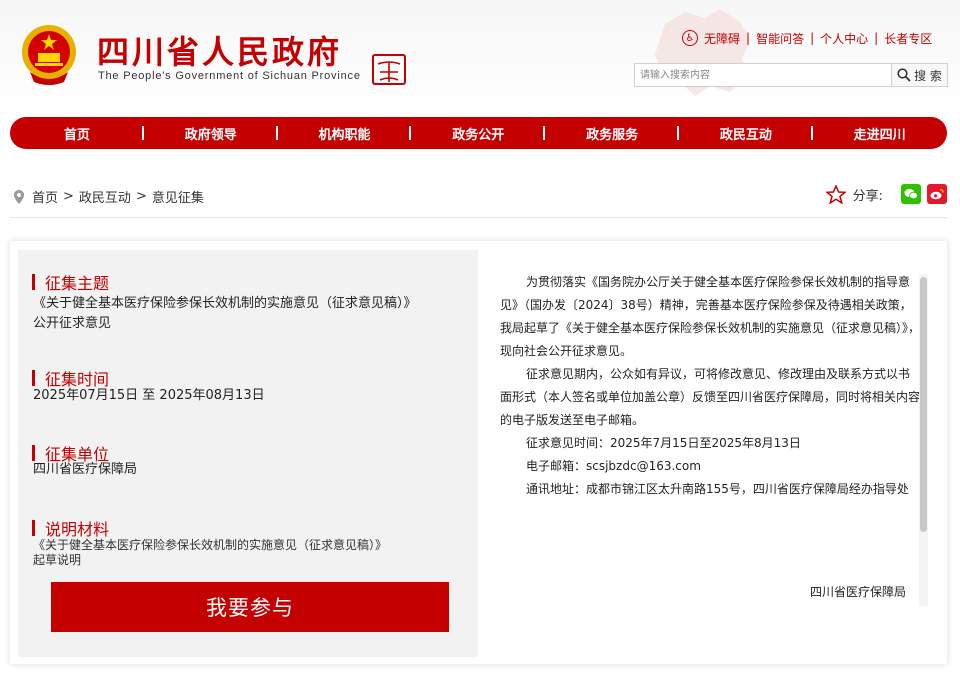 This screenshot has width=960, height=675. What do you see at coordinates (663, 443) in the screenshot?
I see `notice-time-line: 征求意见时间：2025年7月15日至2025年8月13日` at bounding box center [663, 443].